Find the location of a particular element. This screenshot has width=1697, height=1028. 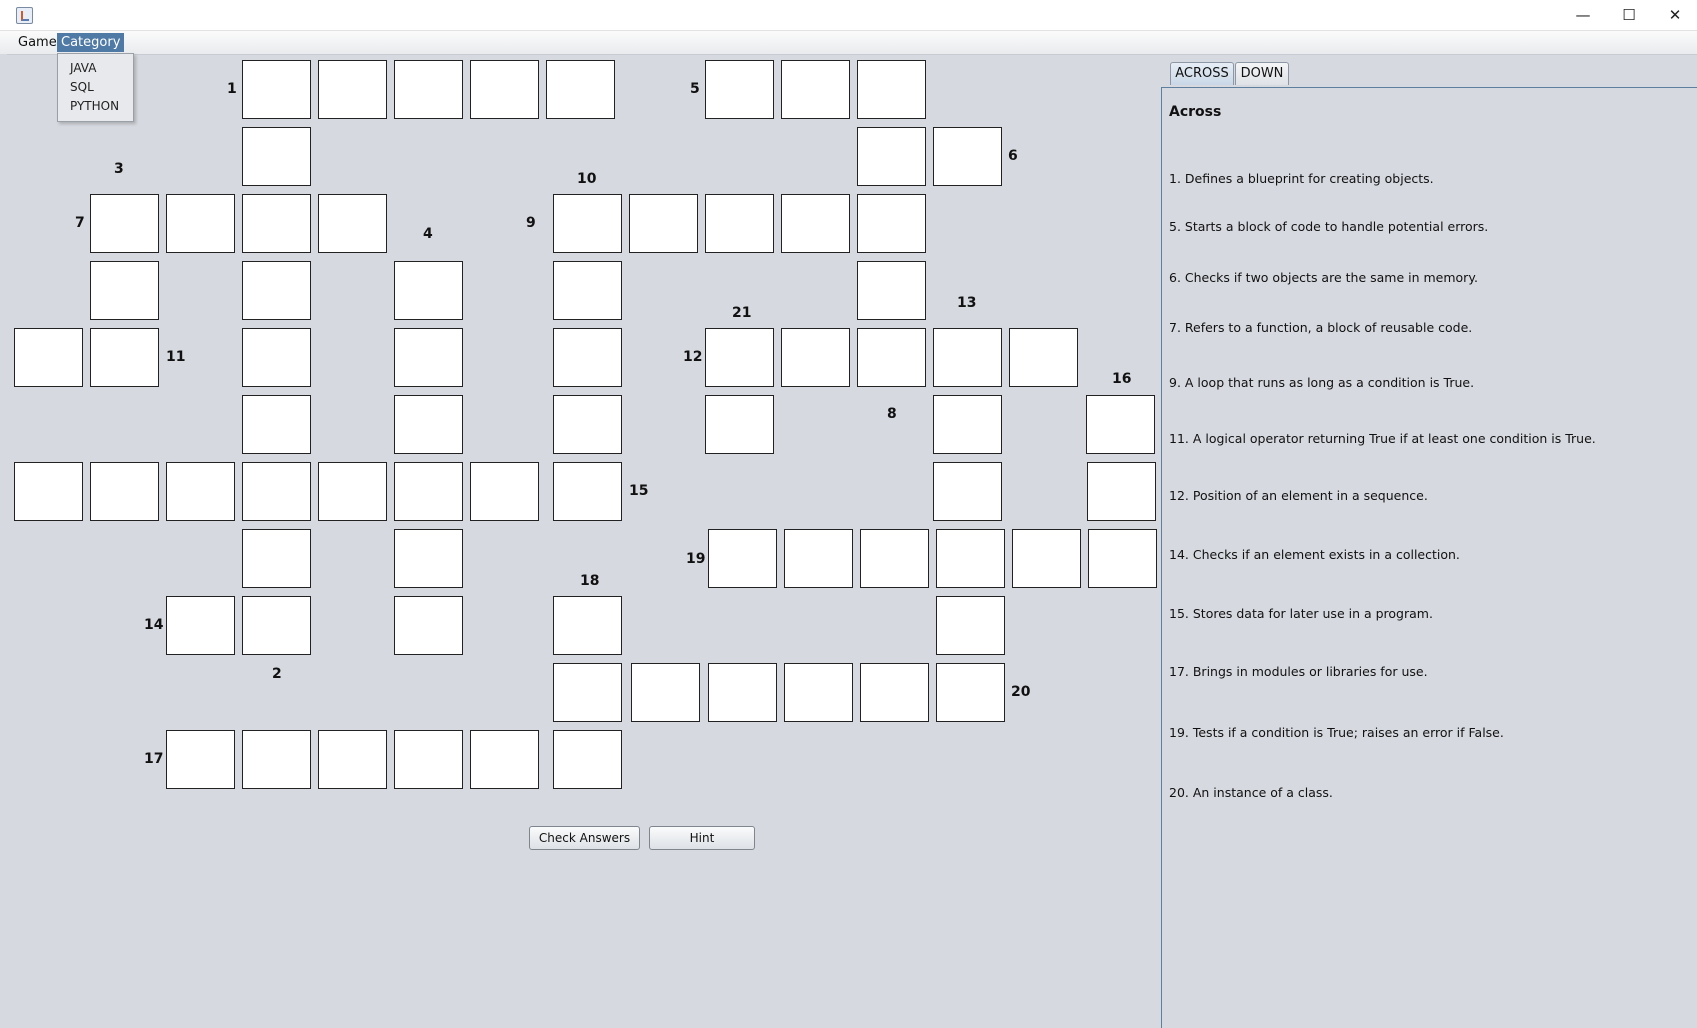

close-button: ✕ is located at coordinates (1674, 15).